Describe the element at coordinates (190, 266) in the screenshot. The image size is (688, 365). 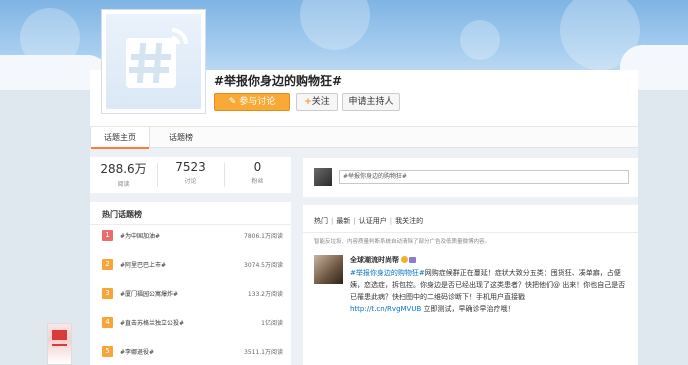
I see `hot-topic-item: 2 #阿里巴巴上市# 3074.5万阅读` at that location.